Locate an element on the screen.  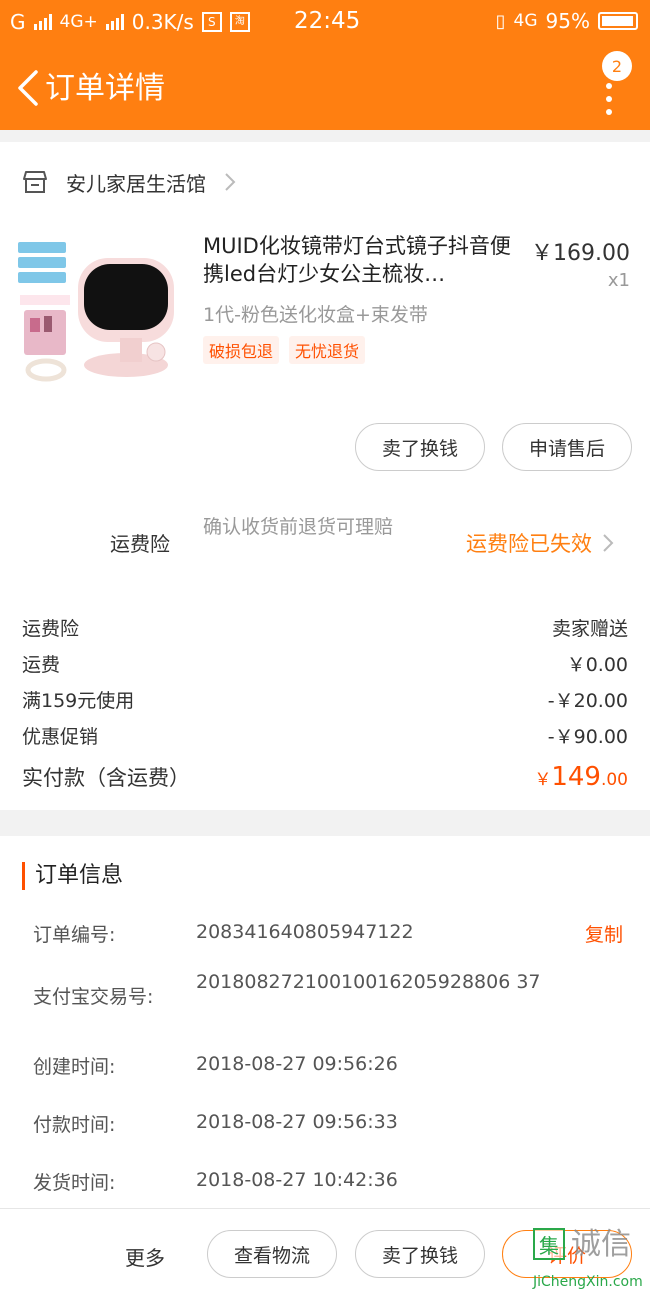
order-number-value: 208341640805947122 is located at coordinates (305, 932).